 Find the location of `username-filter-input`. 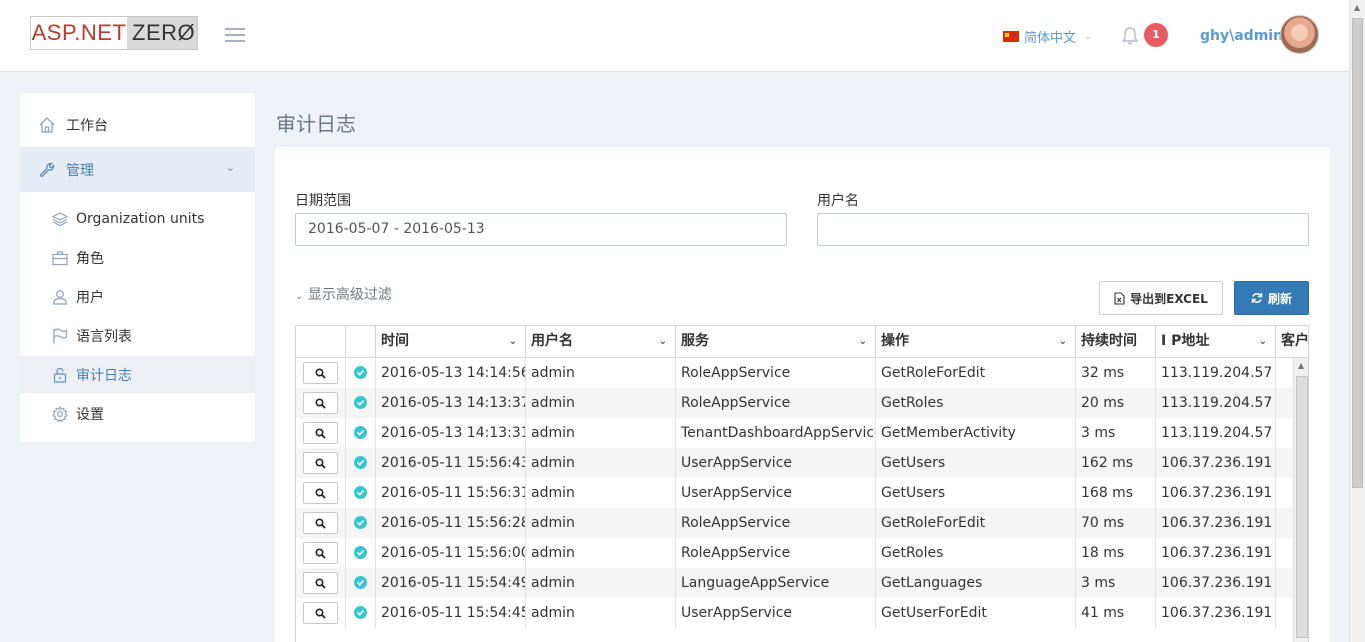

username-filter-input is located at coordinates (1063, 229).